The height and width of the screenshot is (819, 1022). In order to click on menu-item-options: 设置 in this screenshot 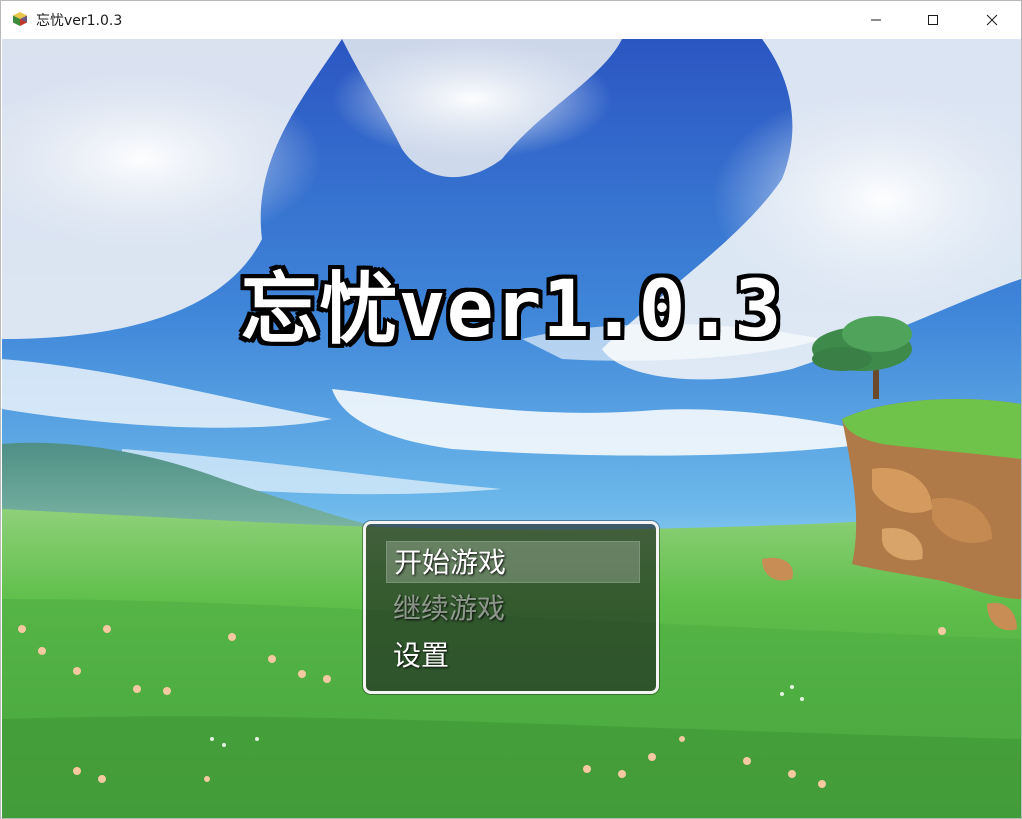, I will do `click(513, 656)`.